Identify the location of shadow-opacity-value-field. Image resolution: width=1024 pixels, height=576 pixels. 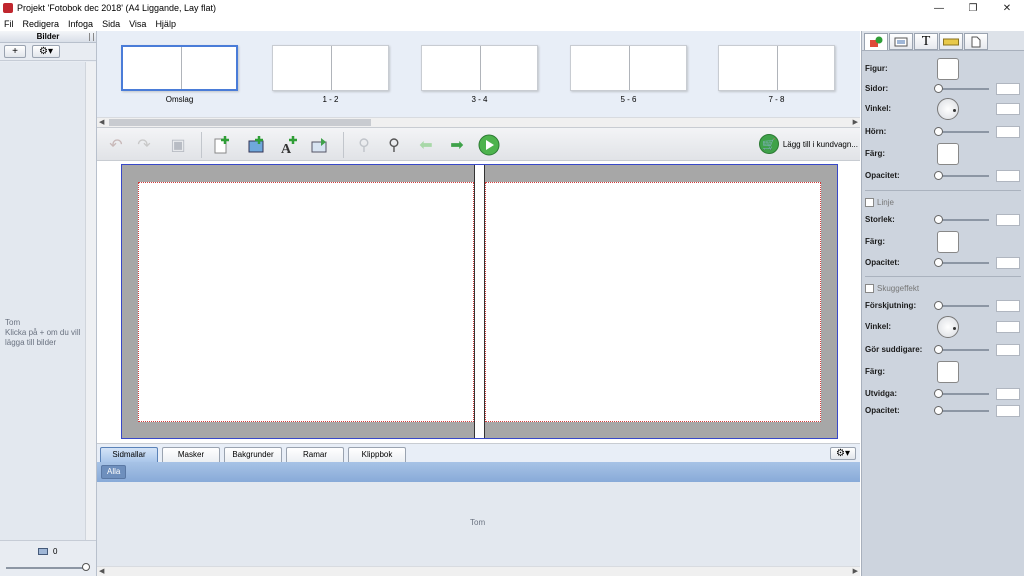
(1008, 411).